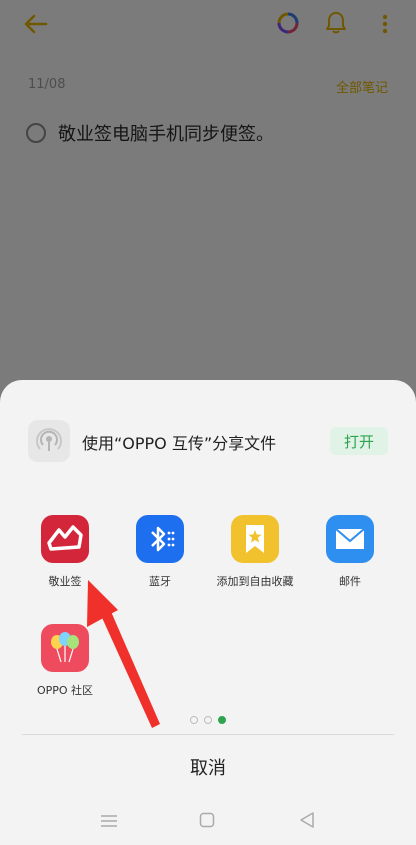  I want to click on share-target-label: OPPO 社区, so click(65, 690).